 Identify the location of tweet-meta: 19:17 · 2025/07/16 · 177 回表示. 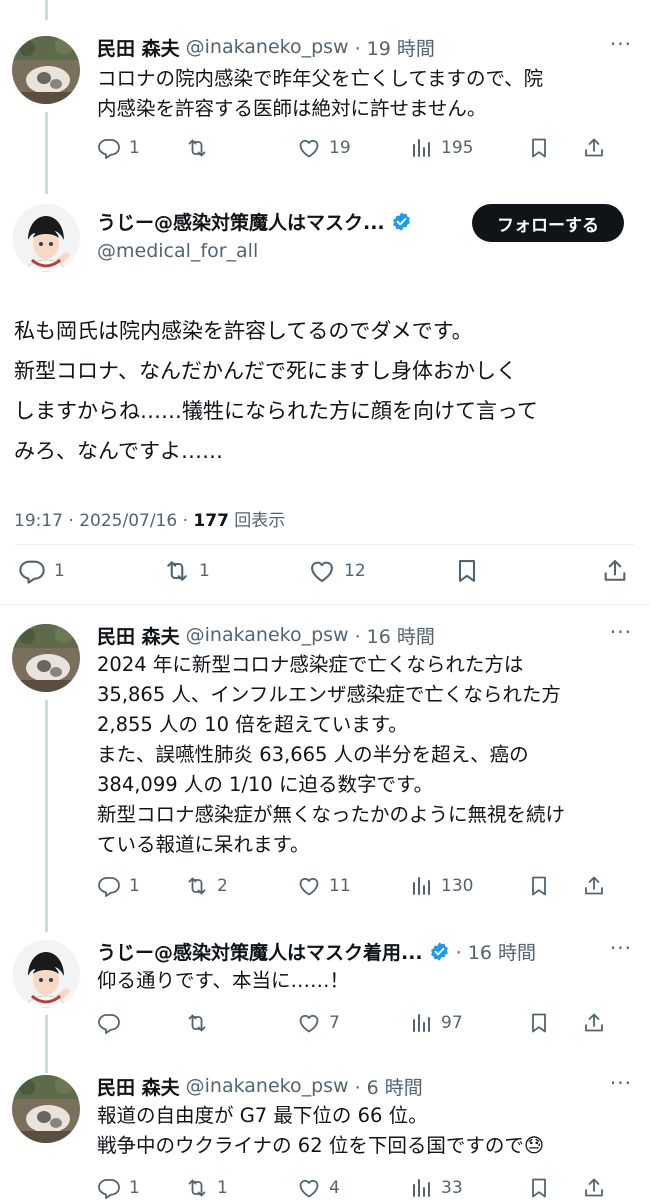
(149, 518).